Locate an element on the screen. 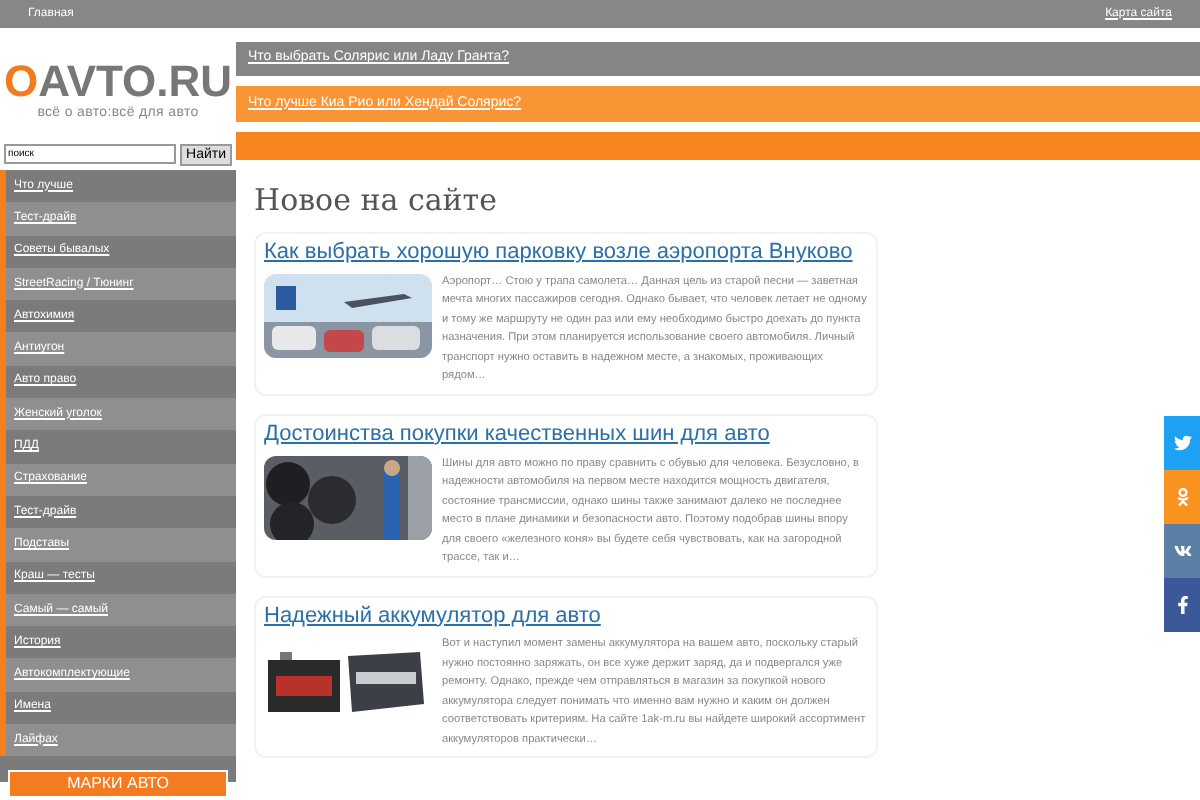 This screenshot has width=1200, height=800. article-title: Надежный аккумулятор для авто is located at coordinates (566, 617).